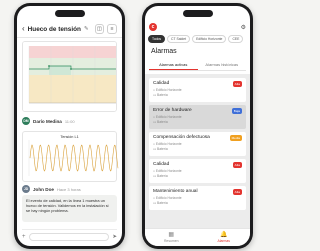  I want to click on avatar: JD, so click(26, 189).